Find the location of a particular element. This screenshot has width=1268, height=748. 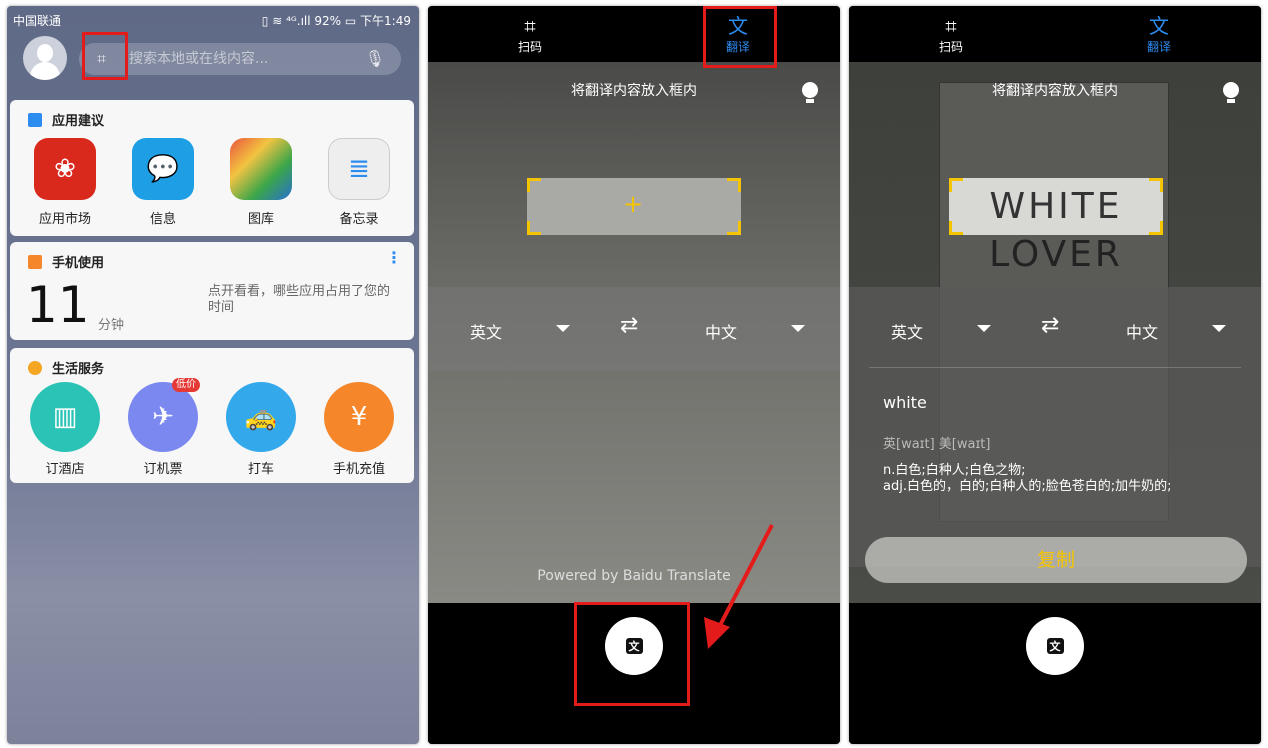

app-messages: 💬 信息 is located at coordinates (163, 182).